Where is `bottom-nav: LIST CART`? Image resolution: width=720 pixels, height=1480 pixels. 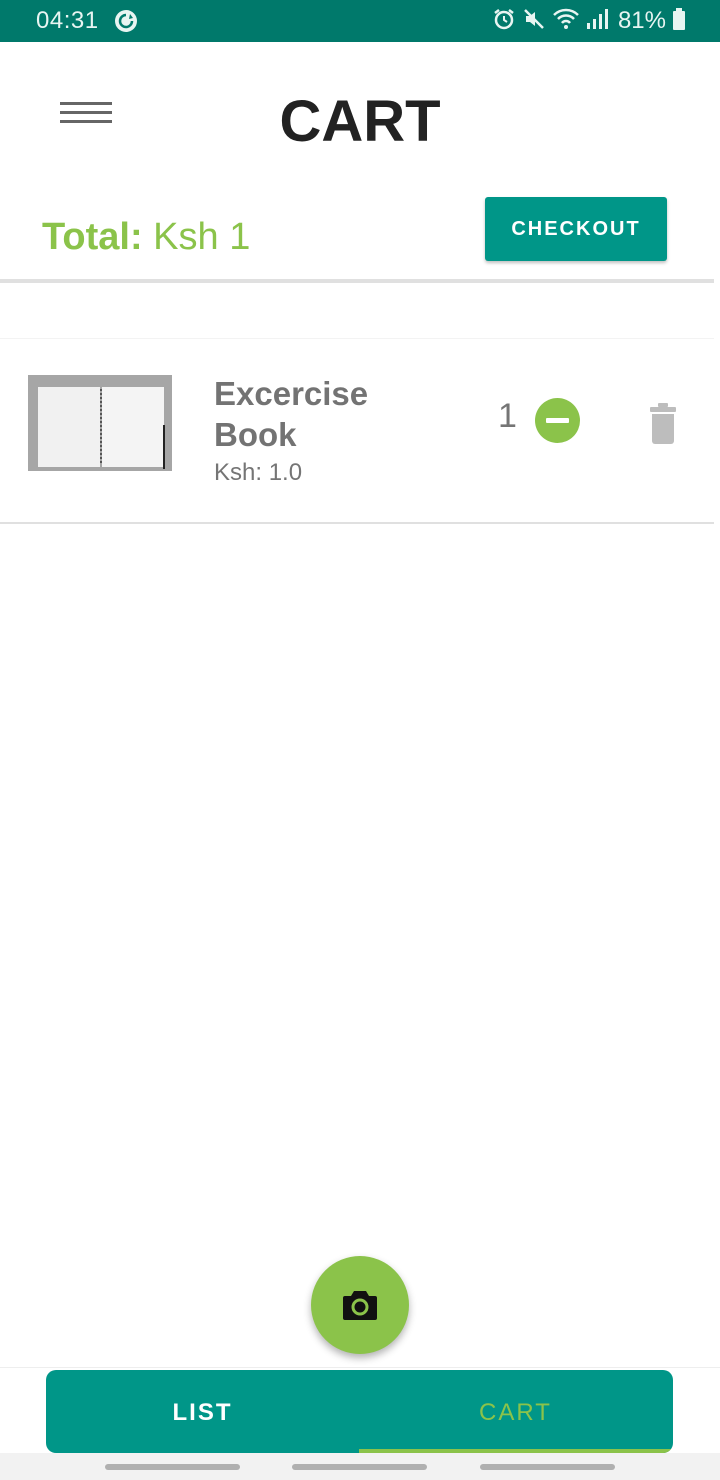 bottom-nav: LIST CART is located at coordinates (359, 1411).